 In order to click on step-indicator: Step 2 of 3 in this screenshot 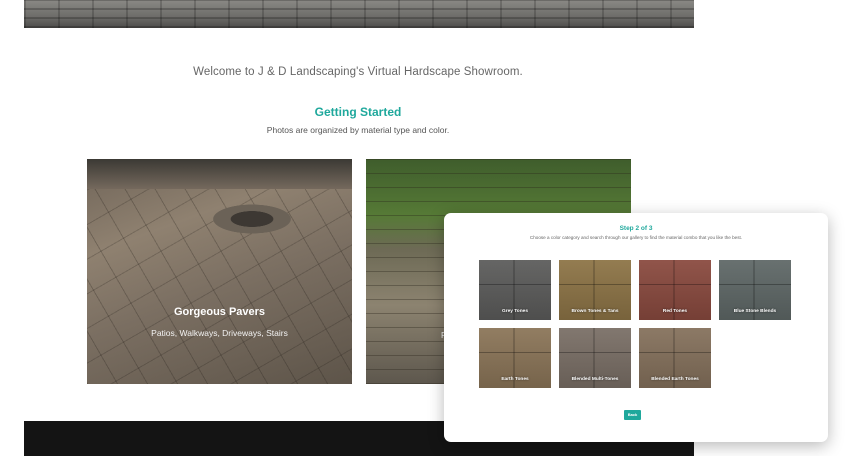, I will do `click(636, 228)`.